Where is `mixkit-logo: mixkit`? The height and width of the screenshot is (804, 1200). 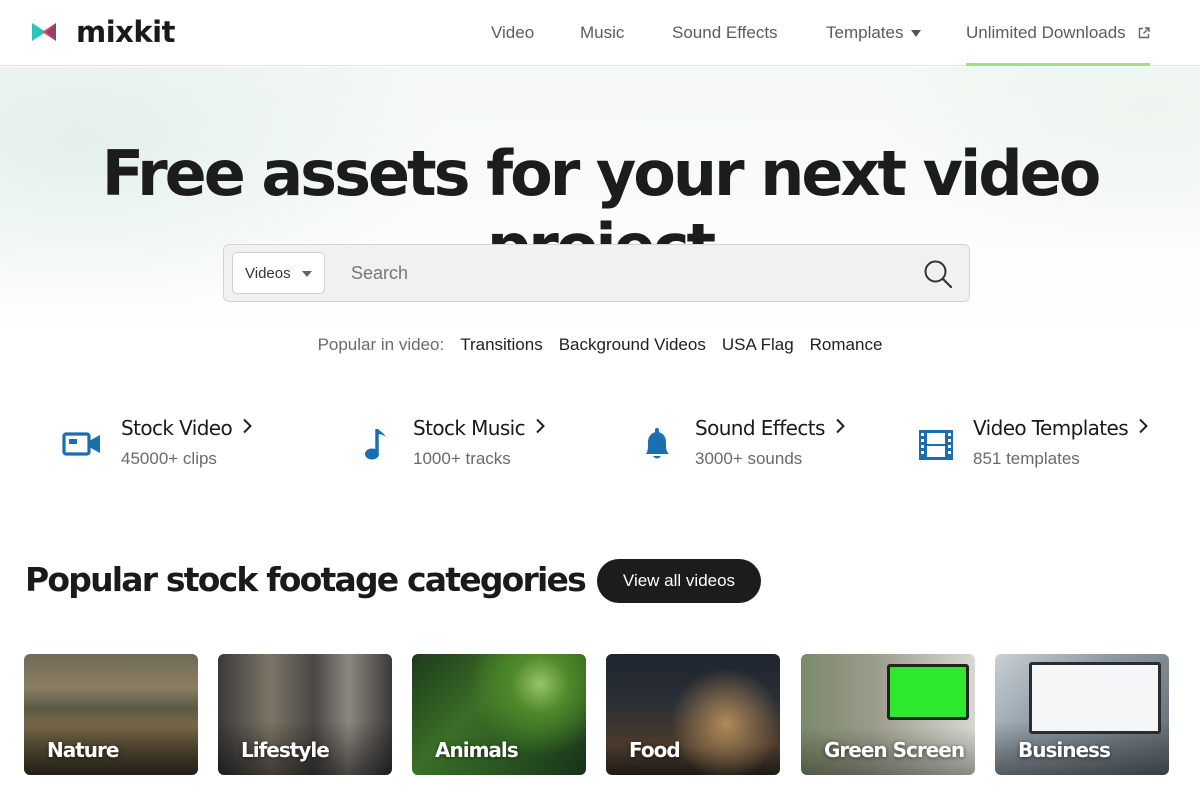 mixkit-logo: mixkit is located at coordinates (103, 32).